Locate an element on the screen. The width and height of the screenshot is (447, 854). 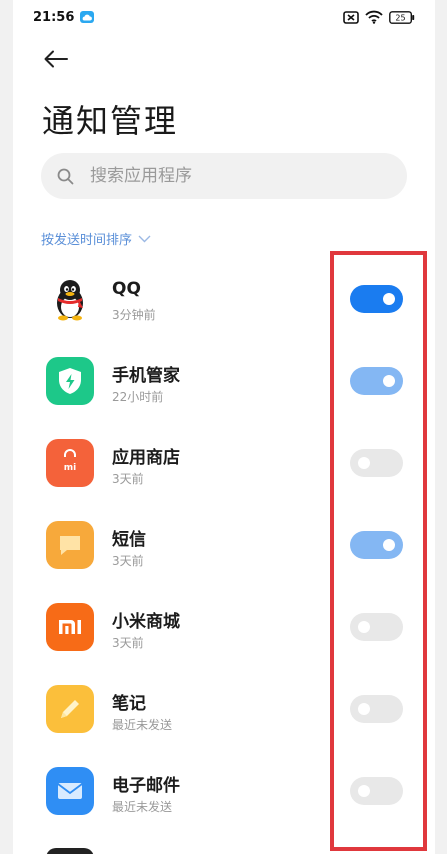
wifi-icon is located at coordinates (374, 17).